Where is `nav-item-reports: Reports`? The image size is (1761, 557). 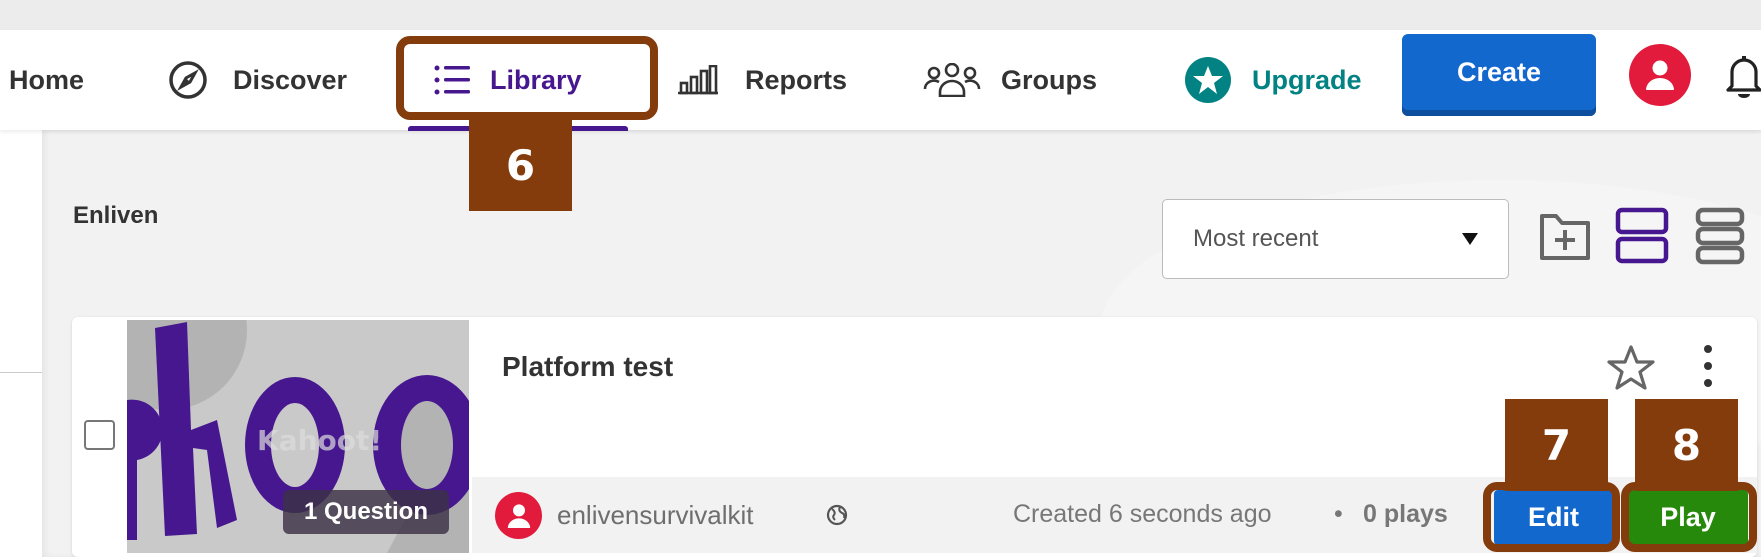 nav-item-reports: Reports is located at coordinates (762, 80).